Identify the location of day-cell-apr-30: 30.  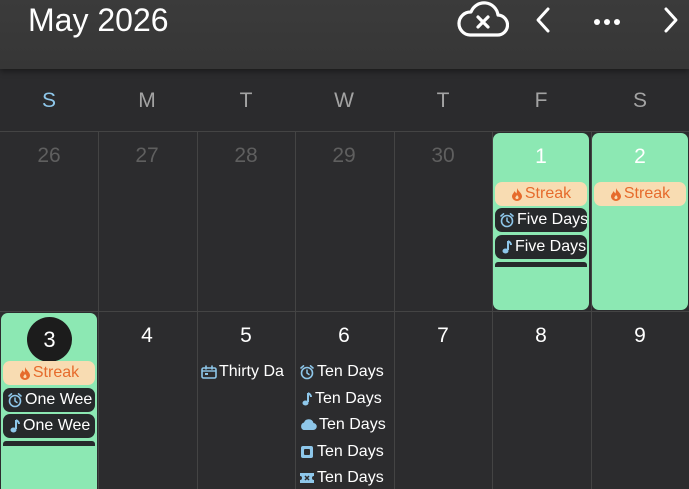
(443, 221).